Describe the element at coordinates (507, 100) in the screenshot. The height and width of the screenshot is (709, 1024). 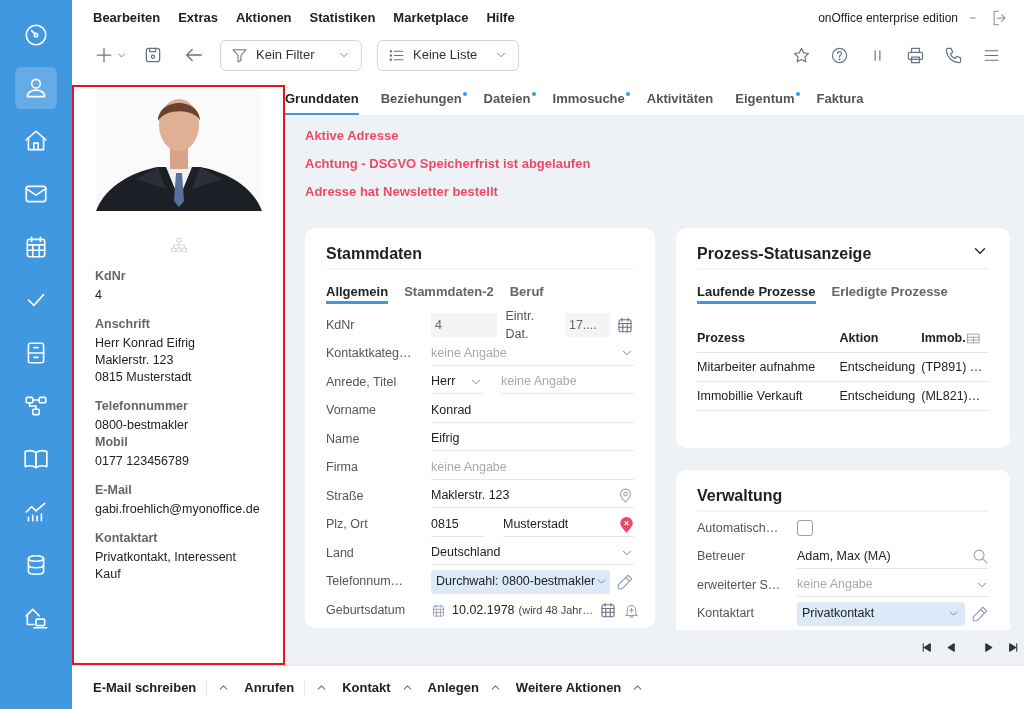
I see `tab: Dateien` at that location.